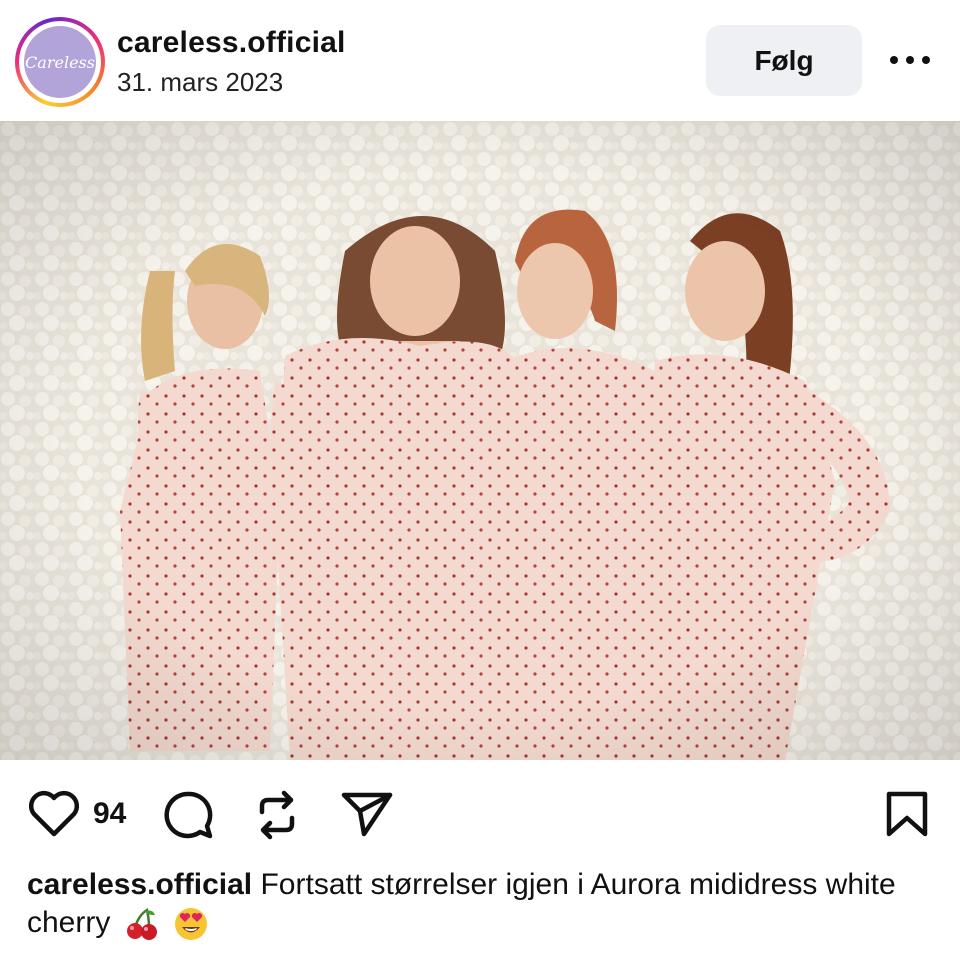 The height and width of the screenshot is (955, 960). Describe the element at coordinates (54, 814) in the screenshot. I see `heart-icon` at that location.